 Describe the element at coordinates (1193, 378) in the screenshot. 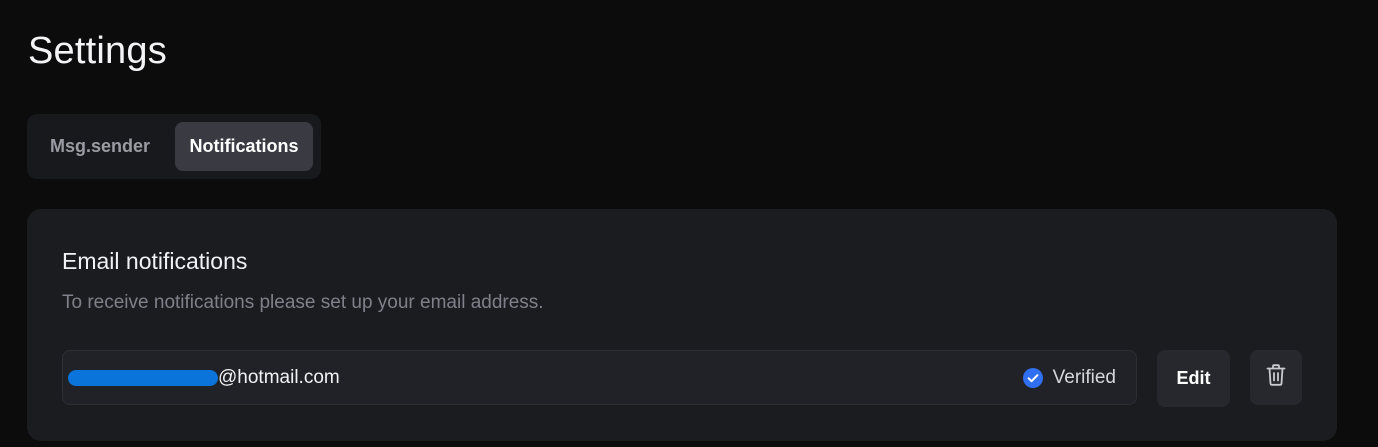

I see `edit-button: Edit` at that location.